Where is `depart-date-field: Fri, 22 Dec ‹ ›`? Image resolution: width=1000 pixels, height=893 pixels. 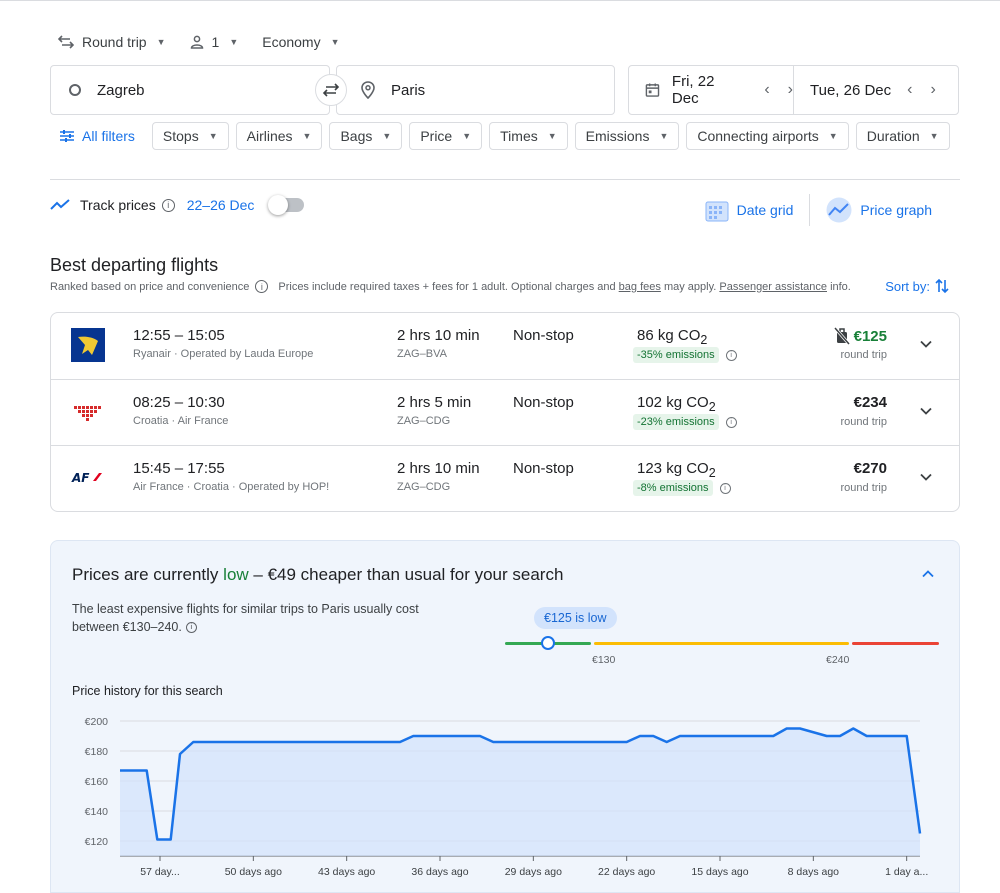 depart-date-field: Fri, 22 Dec ‹ › is located at coordinates (711, 90).